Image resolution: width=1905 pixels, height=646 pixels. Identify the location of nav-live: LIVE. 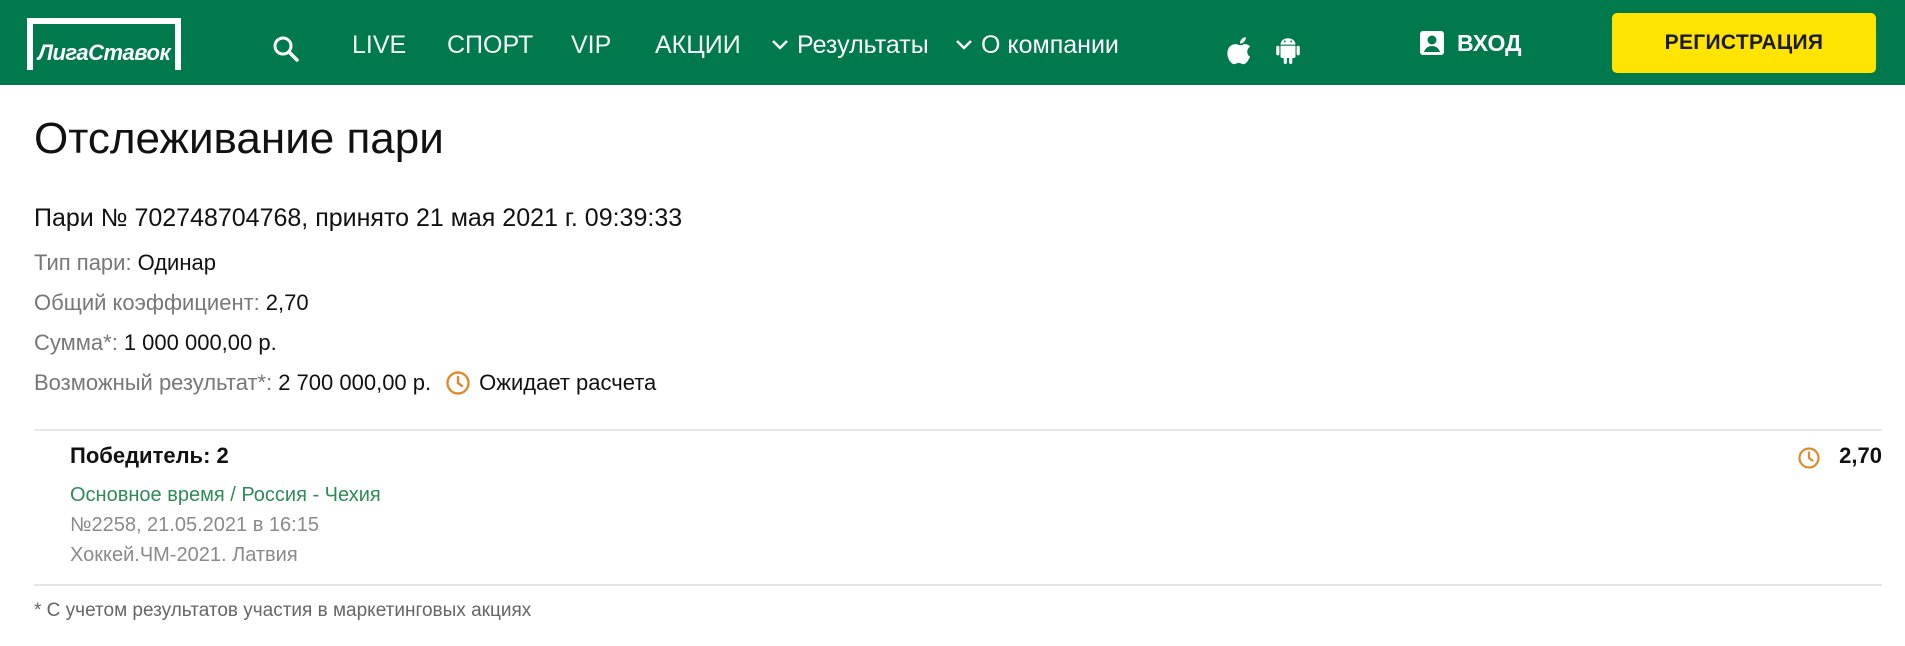
(379, 45).